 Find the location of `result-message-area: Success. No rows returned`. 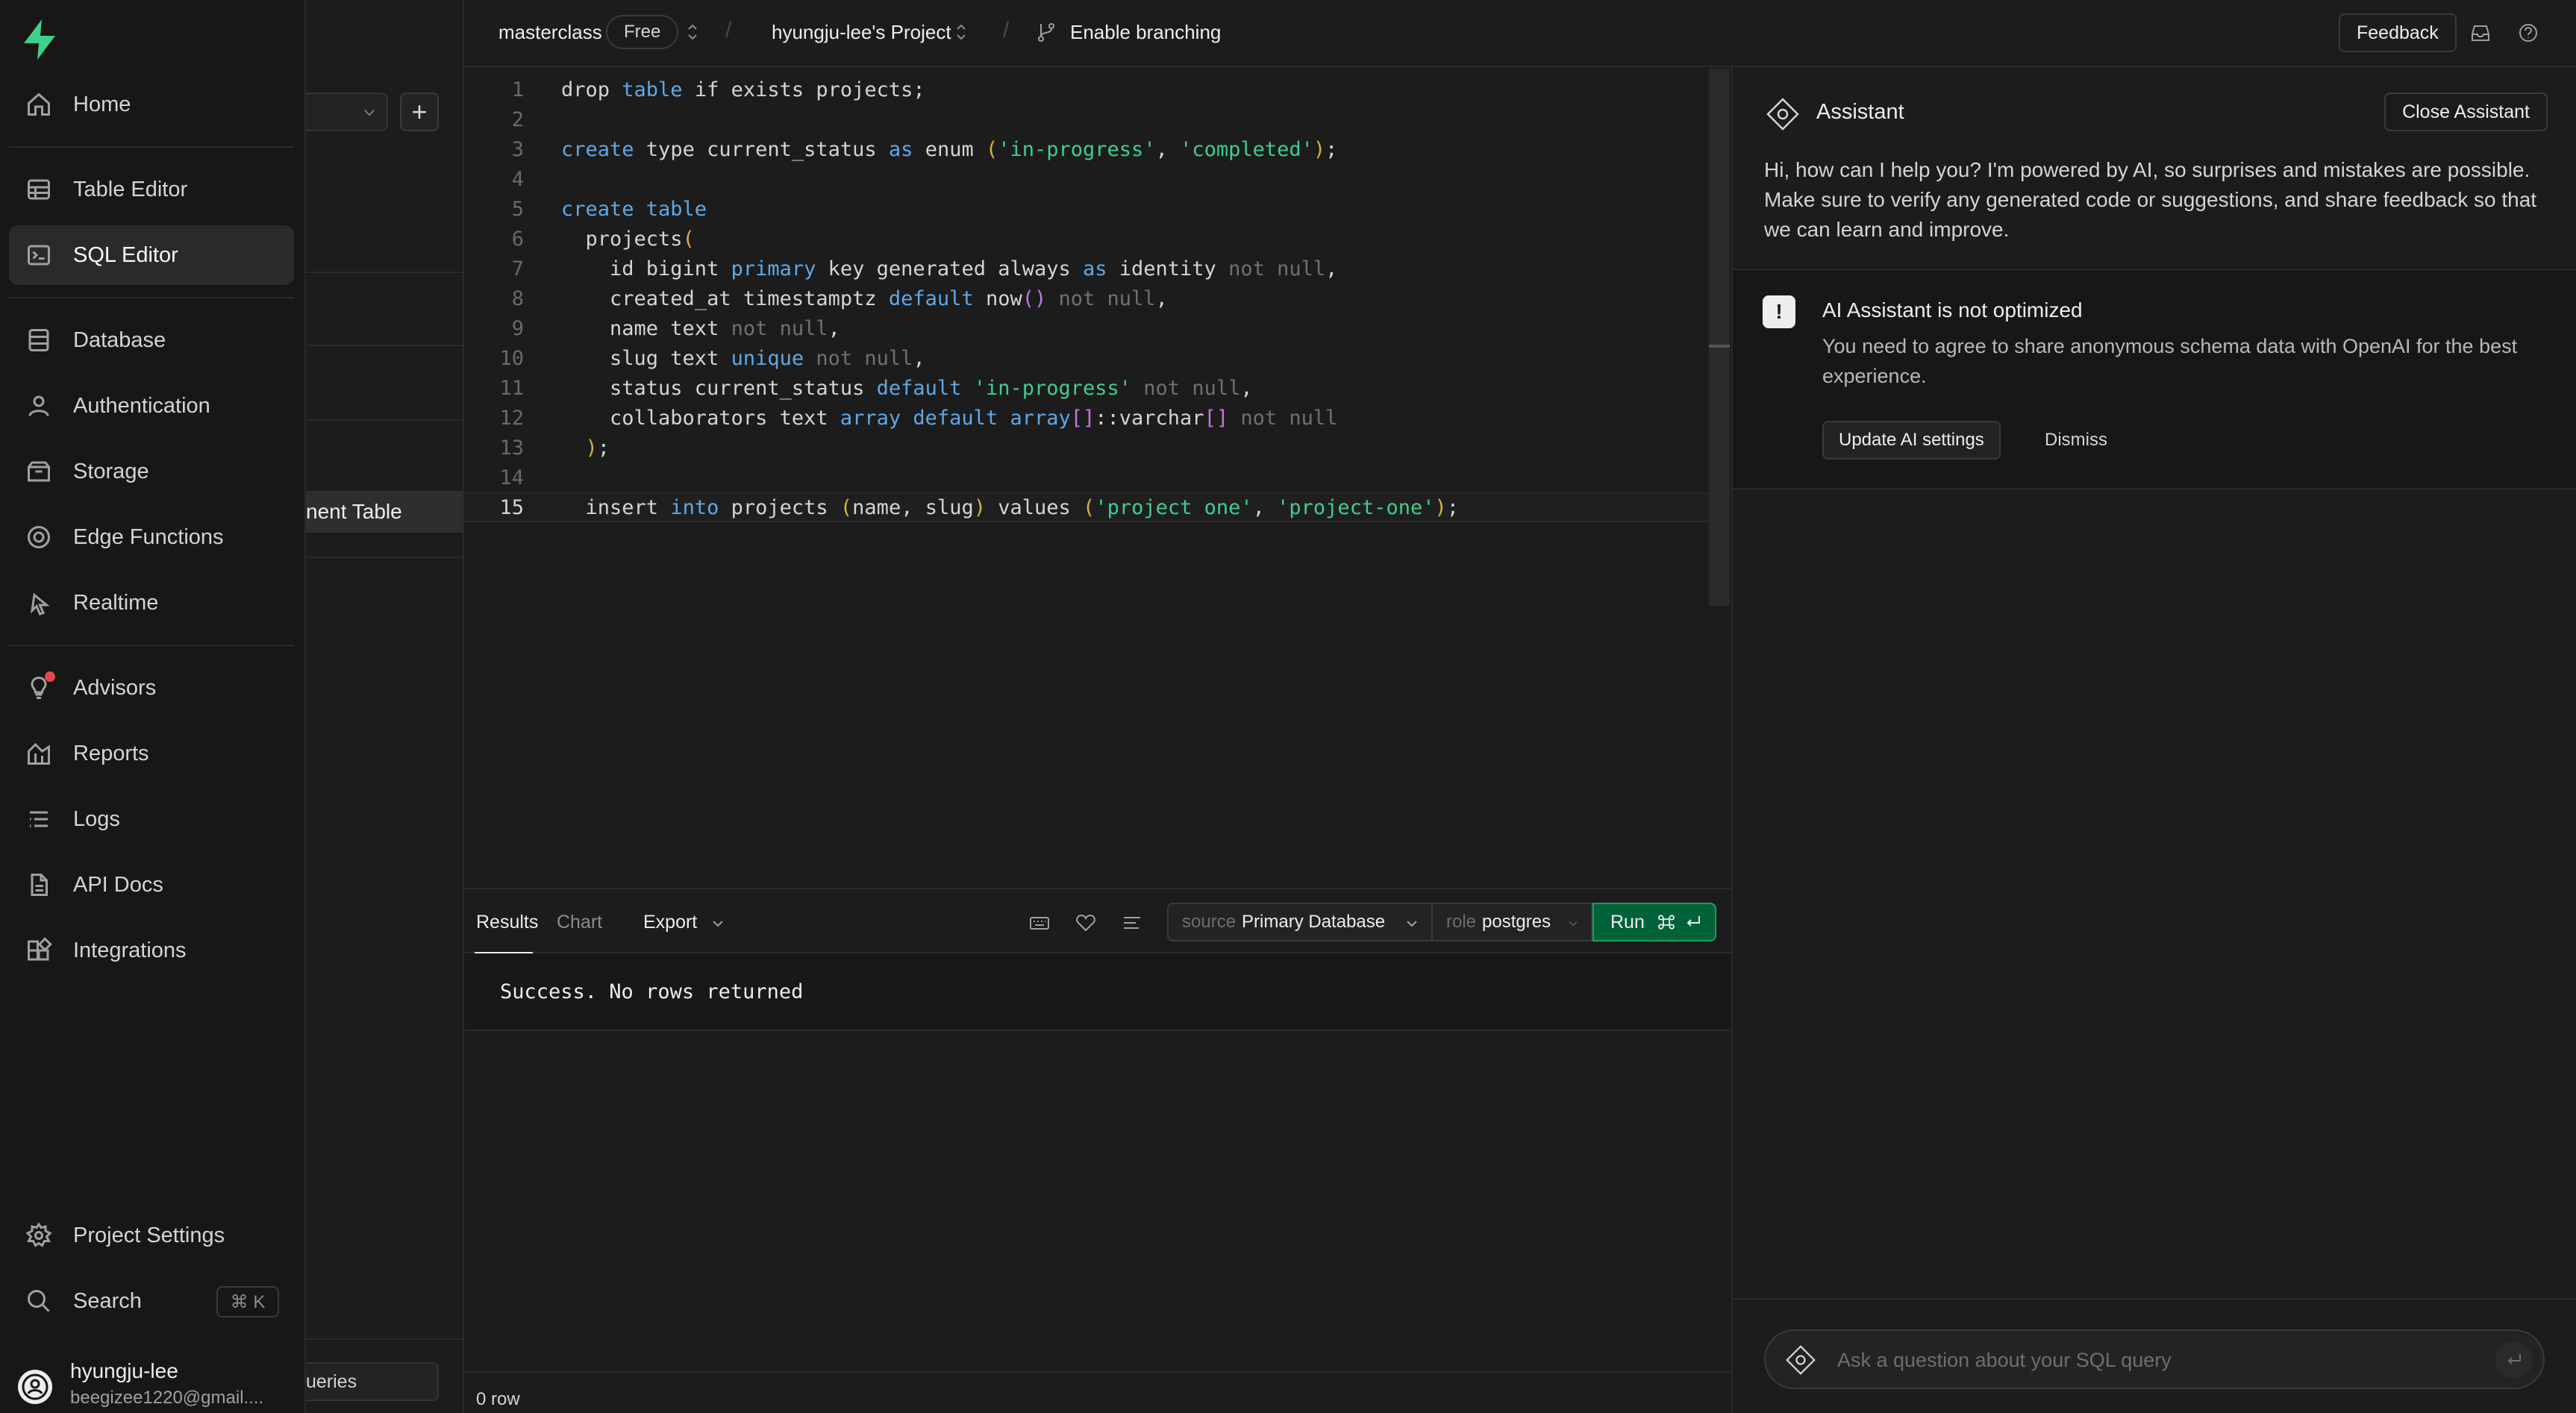

result-message-area: Success. No rows returned is located at coordinates (1097, 992).